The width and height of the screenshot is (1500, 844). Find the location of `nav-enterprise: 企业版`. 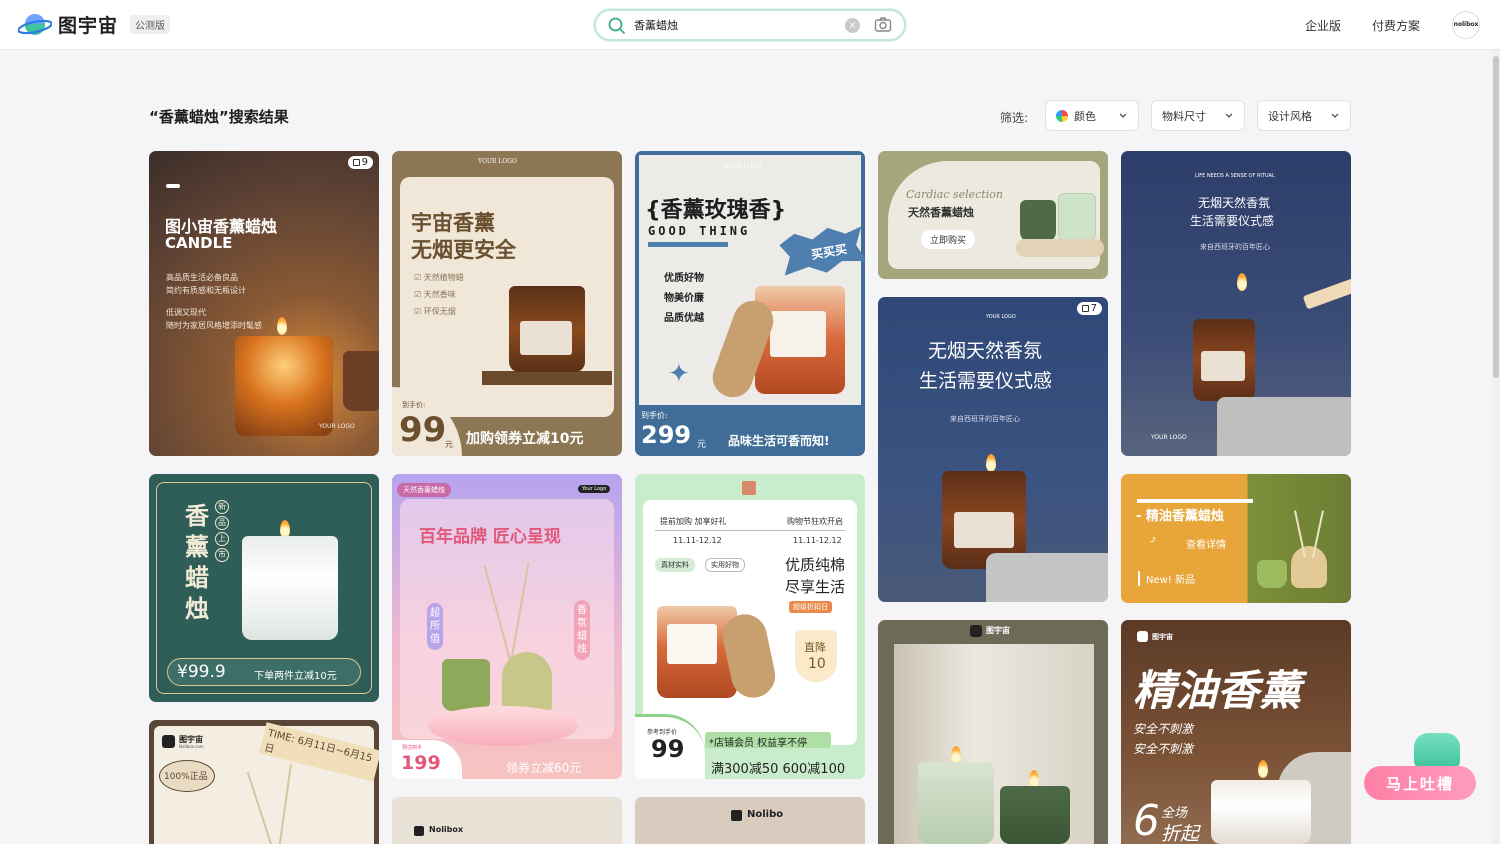

nav-enterprise: 企业版 is located at coordinates (1323, 25).